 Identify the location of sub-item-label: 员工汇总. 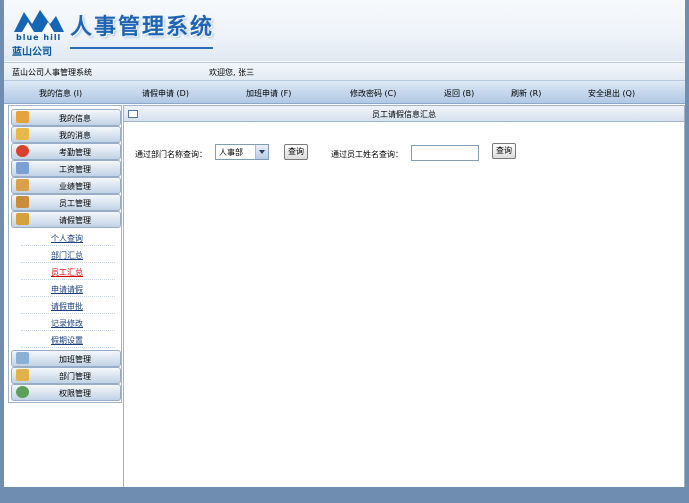
(67, 272).